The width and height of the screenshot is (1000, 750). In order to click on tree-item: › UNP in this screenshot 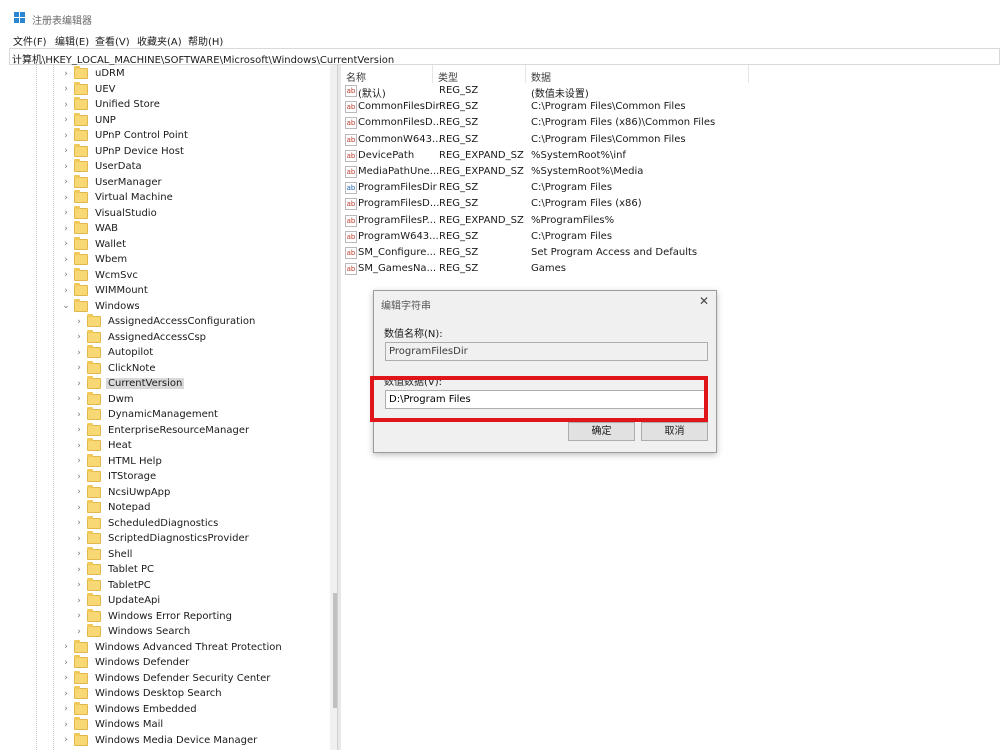, I will do `click(90, 120)`.